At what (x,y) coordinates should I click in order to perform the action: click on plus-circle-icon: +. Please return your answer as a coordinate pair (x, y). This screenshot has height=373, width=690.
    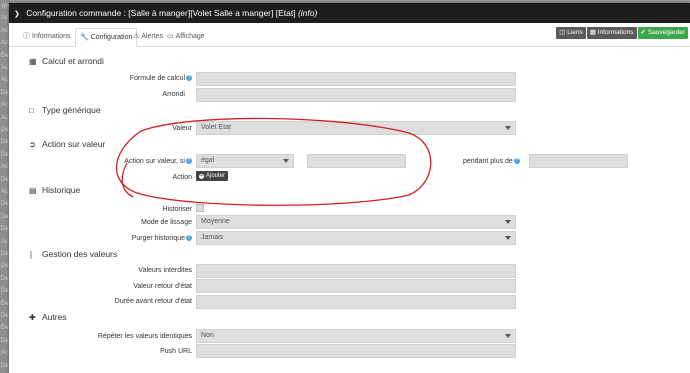
    Looking at the image, I should click on (201, 176).